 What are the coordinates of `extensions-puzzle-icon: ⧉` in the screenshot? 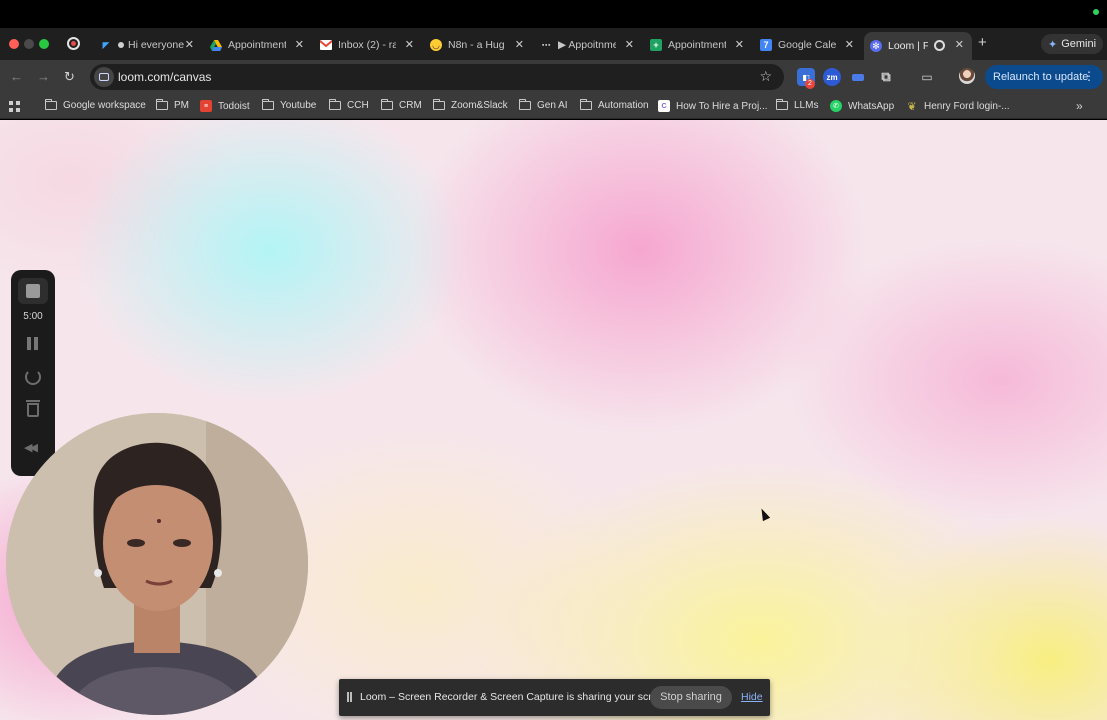 It's located at (886, 77).